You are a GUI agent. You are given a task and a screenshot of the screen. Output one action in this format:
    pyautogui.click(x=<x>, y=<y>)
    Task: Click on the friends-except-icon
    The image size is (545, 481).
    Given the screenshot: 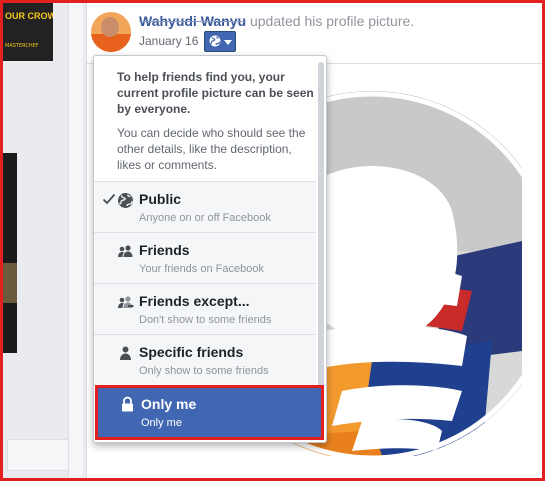 What is the action you would take?
    pyautogui.click(x=126, y=302)
    